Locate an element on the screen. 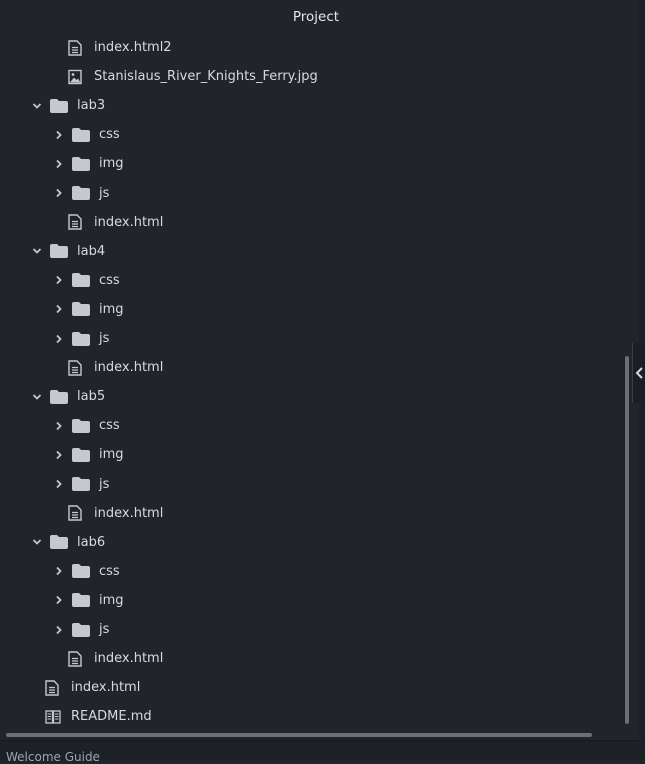 Image resolution: width=645 pixels, height=764 pixels. chevron-left-icon is located at coordinates (639, 373).